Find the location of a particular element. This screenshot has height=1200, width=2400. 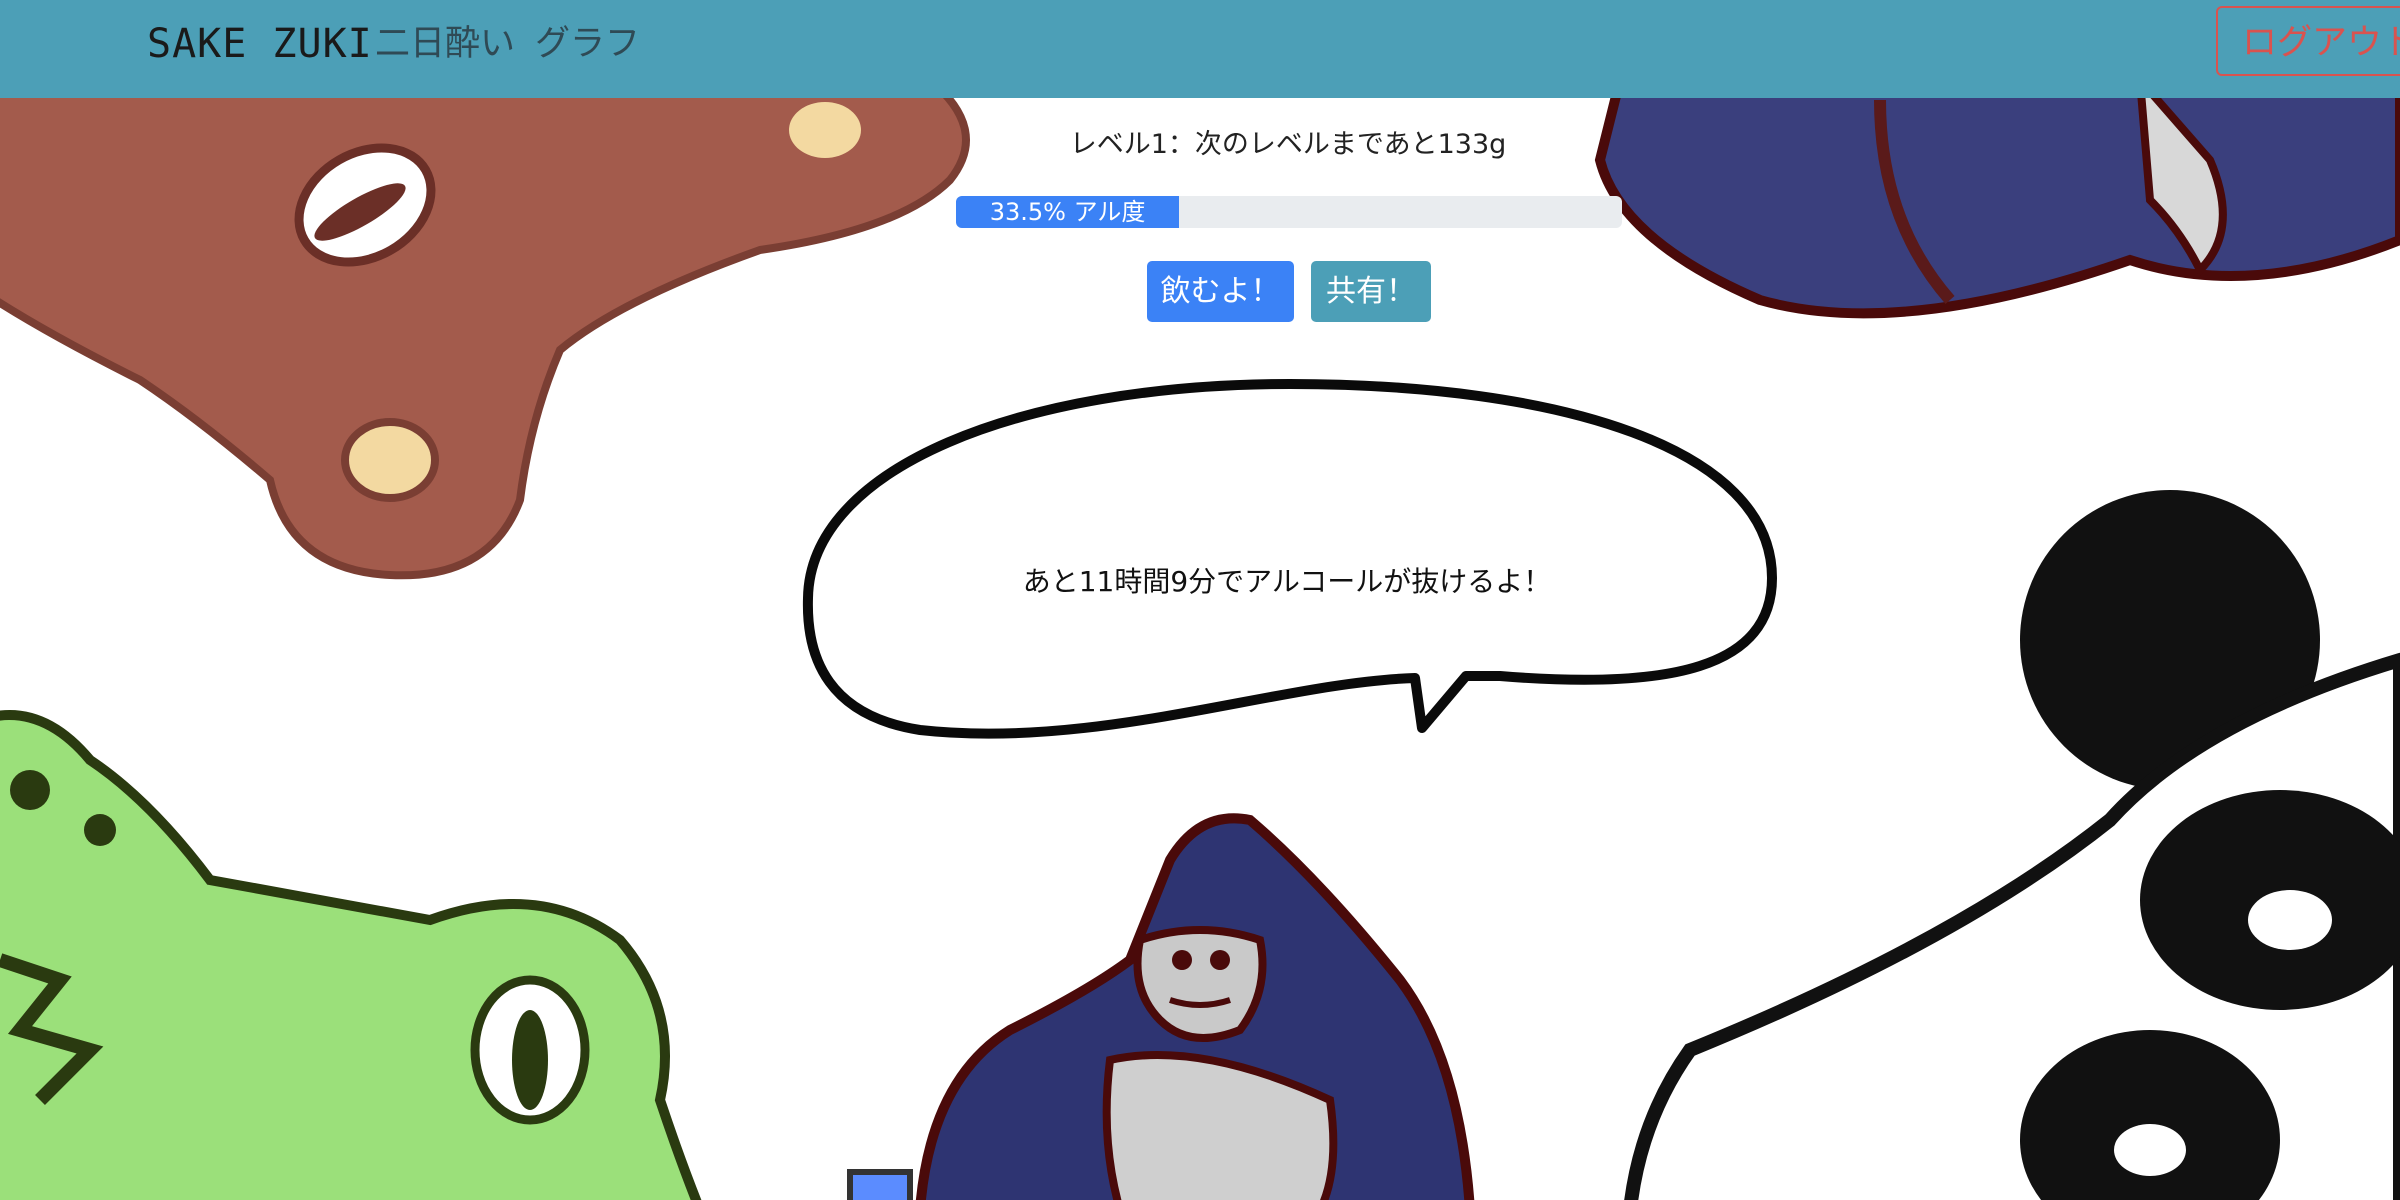

navbar: SAKE ZUKI 二日酔い グラフ ログアウト is located at coordinates (1200, 49).